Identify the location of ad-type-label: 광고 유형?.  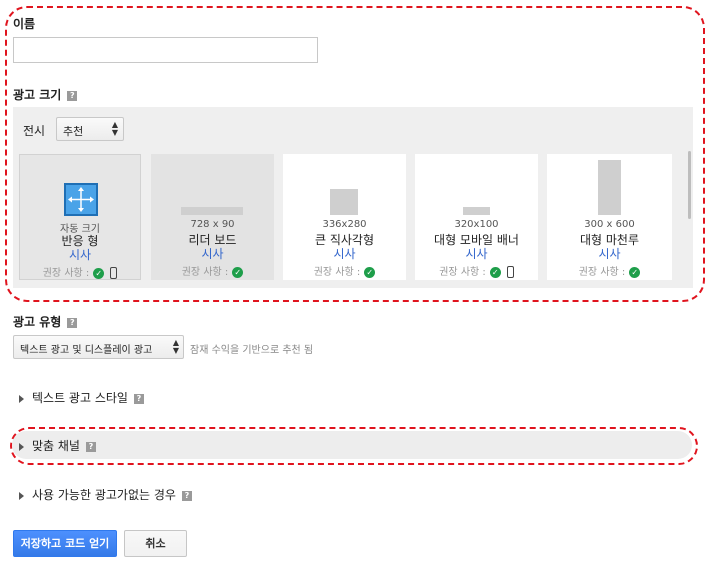
(45, 321).